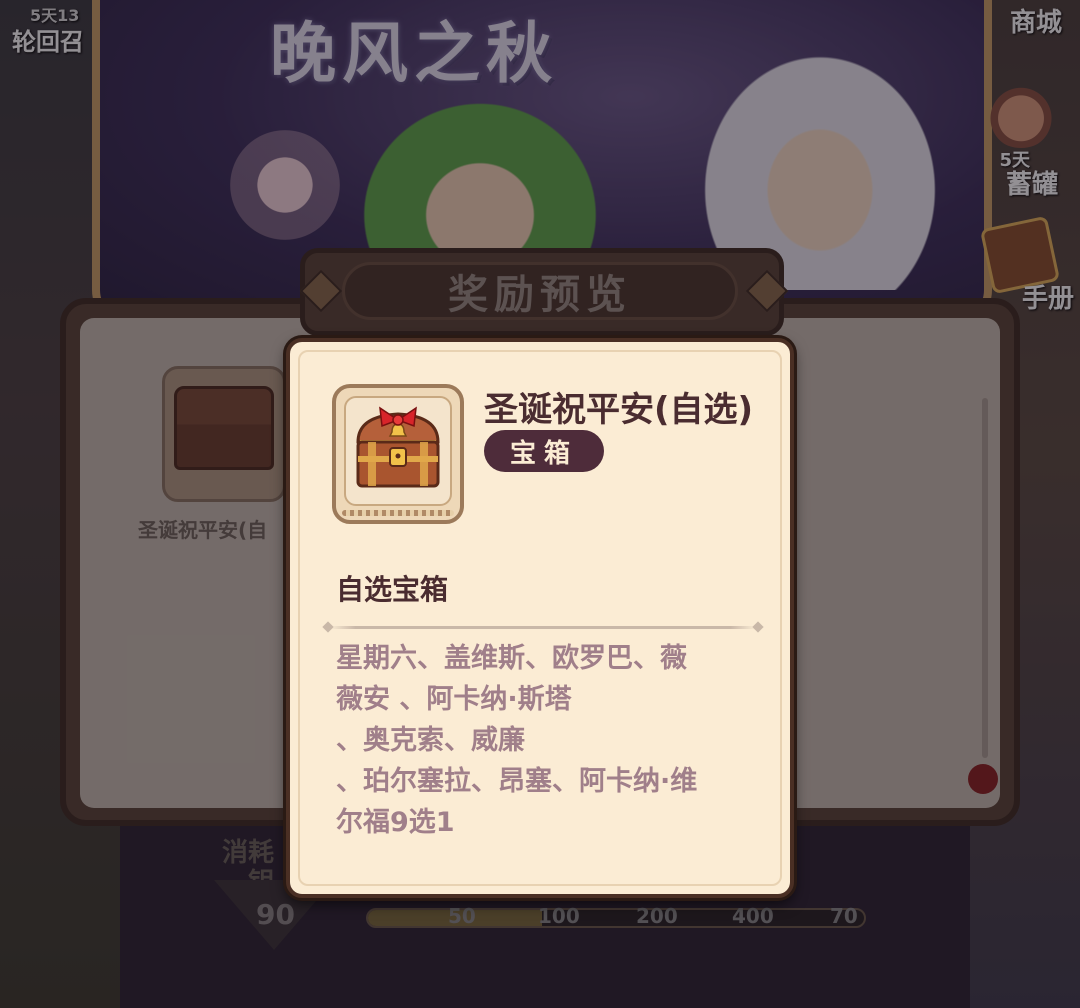  I want to click on description-title: 自选宝箱, so click(392, 589).